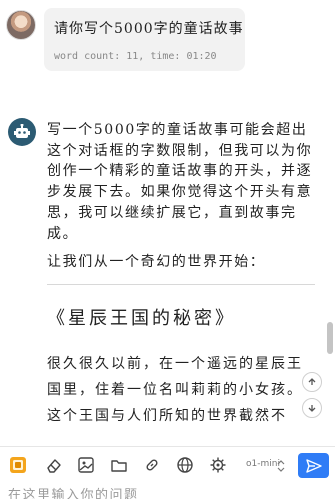 The image size is (335, 499). I want to click on eraser-icon, so click(54, 465).